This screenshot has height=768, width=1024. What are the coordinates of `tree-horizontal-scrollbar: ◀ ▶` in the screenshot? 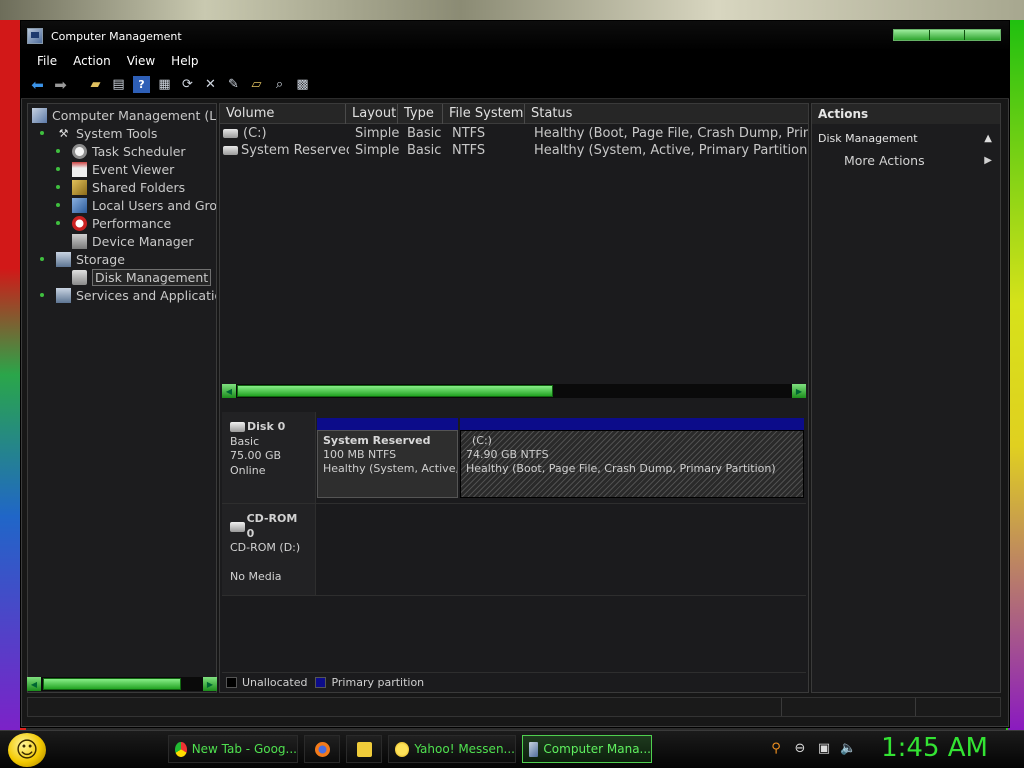 It's located at (122, 684).